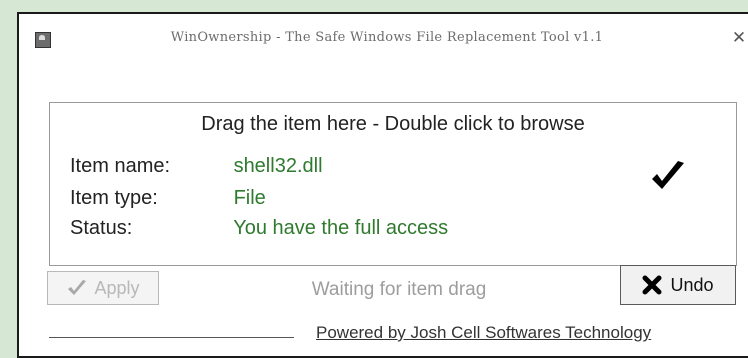 This screenshot has width=748, height=358. I want to click on item-name-row: Item name: shell32.dll, so click(196, 166).